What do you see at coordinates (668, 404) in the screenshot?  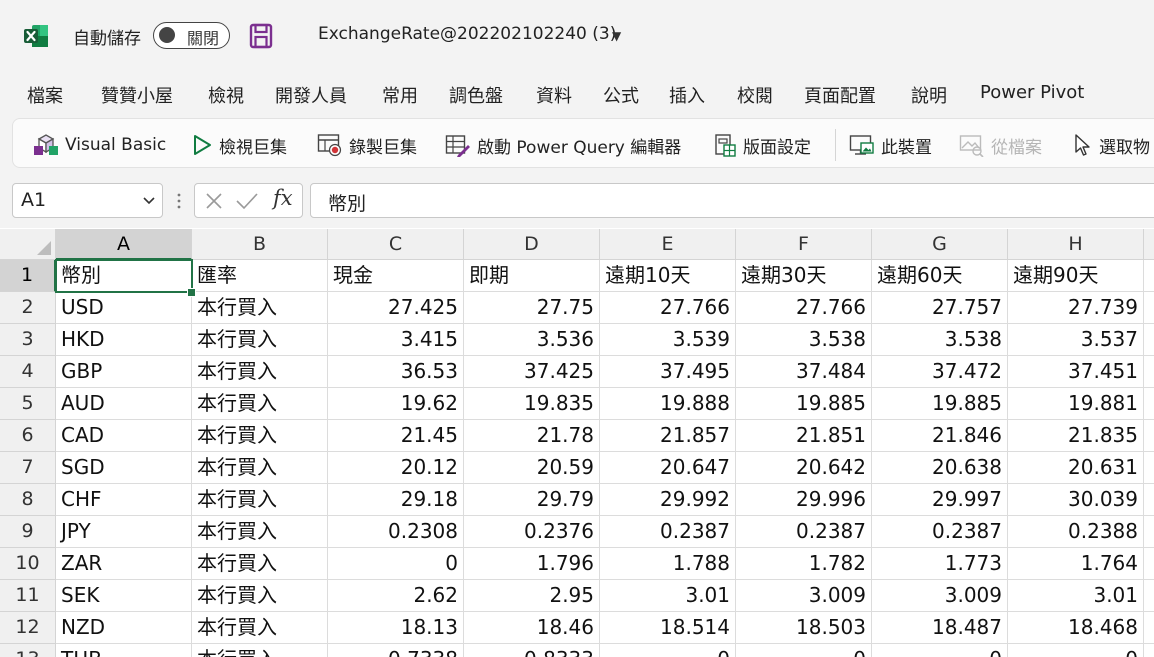 I see `cell-e5: 19.888` at bounding box center [668, 404].